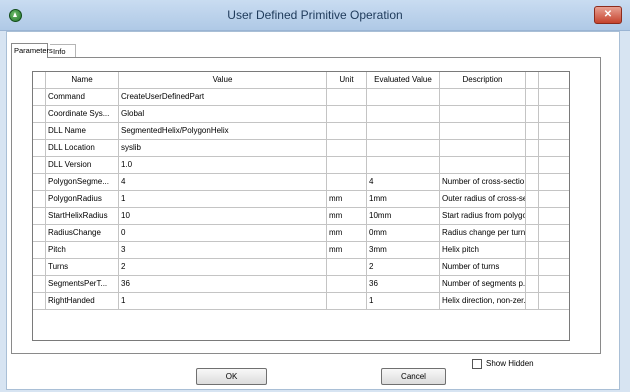  What do you see at coordinates (82, 267) in the screenshot?
I see `cell-name: Turns` at bounding box center [82, 267].